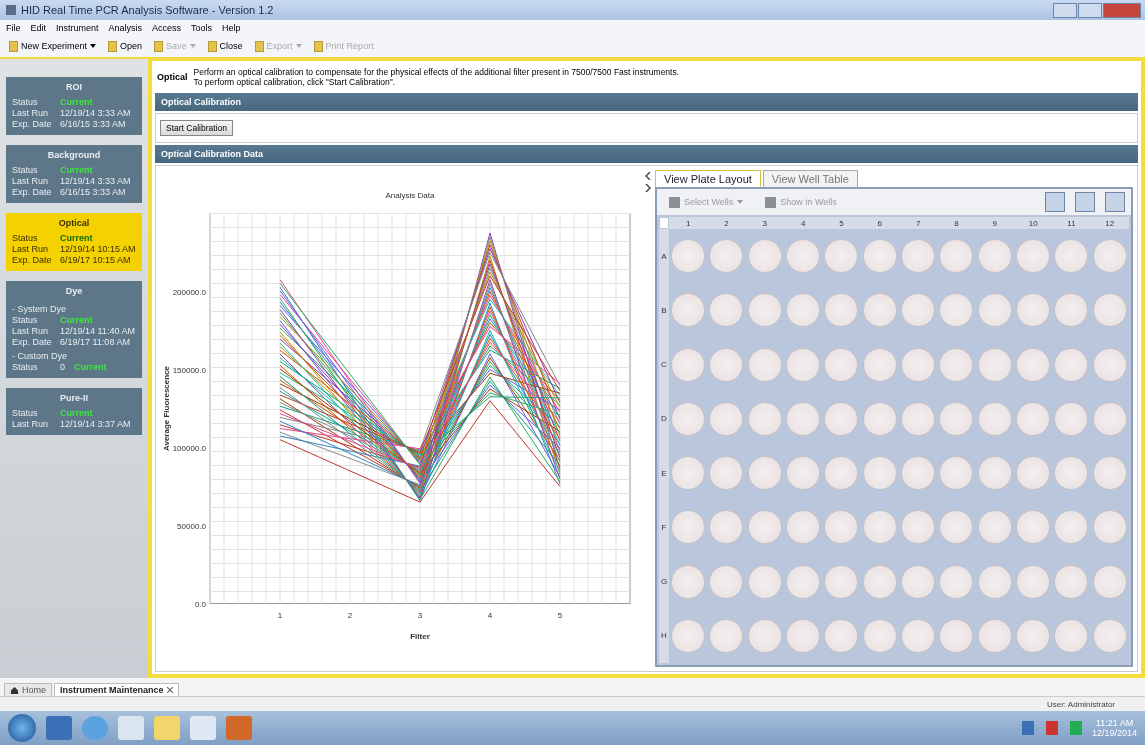  What do you see at coordinates (664, 418) in the screenshot?
I see `row-header: D` at bounding box center [664, 418].